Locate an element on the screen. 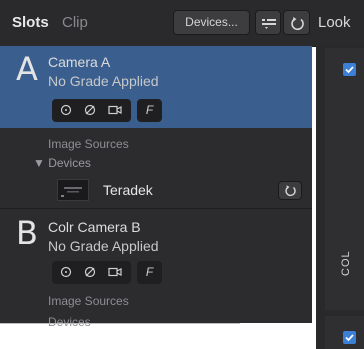  slot-a-grade-status: No Grade Applied is located at coordinates (103, 81).